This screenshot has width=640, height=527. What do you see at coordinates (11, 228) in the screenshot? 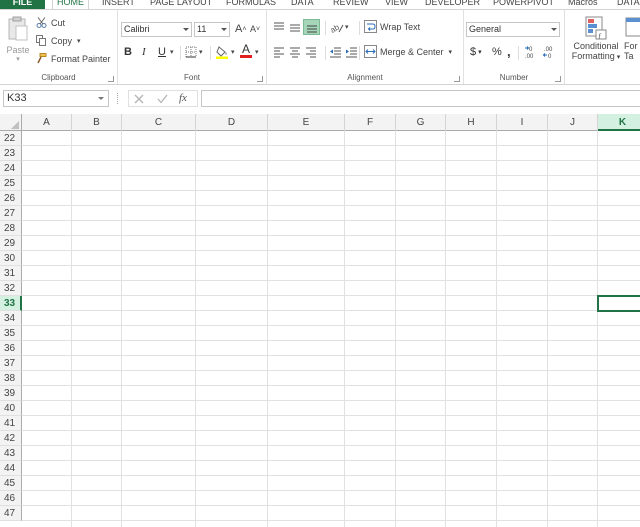
I see `row-header: 28` at bounding box center [11, 228].